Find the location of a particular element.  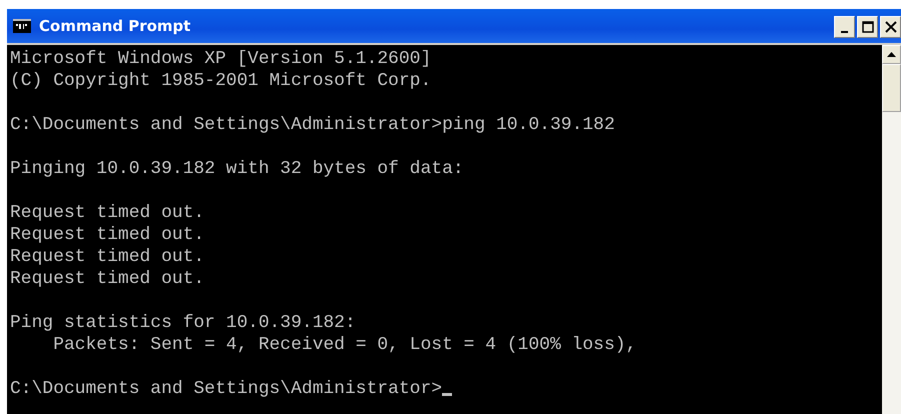

window-title: Command Prompt is located at coordinates (115, 26).